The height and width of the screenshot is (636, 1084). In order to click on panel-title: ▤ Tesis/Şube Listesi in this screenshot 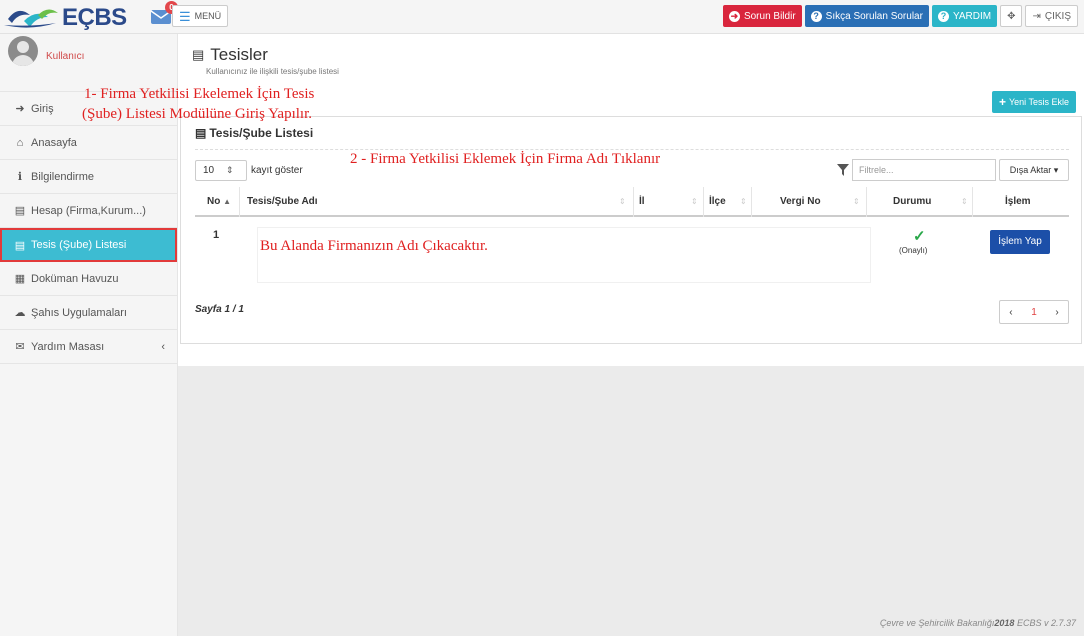, I will do `click(254, 133)`.